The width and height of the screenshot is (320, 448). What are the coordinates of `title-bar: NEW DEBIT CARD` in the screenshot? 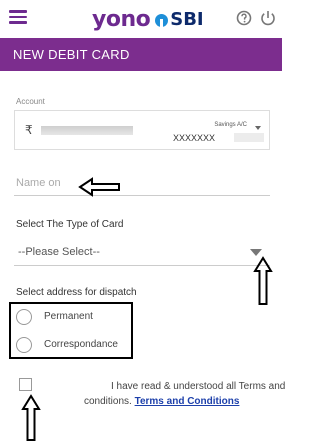 It's located at (141, 54).